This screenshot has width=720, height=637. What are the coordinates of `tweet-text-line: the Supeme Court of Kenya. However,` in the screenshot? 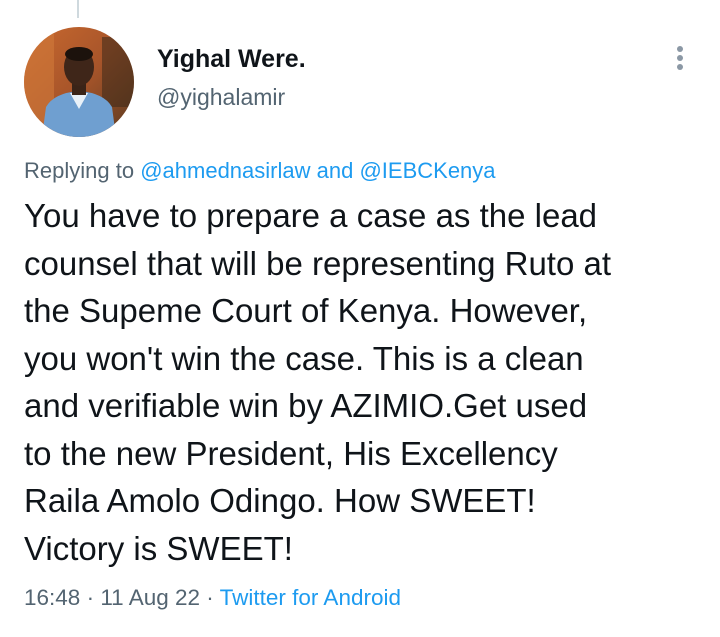 It's located at (306, 310).